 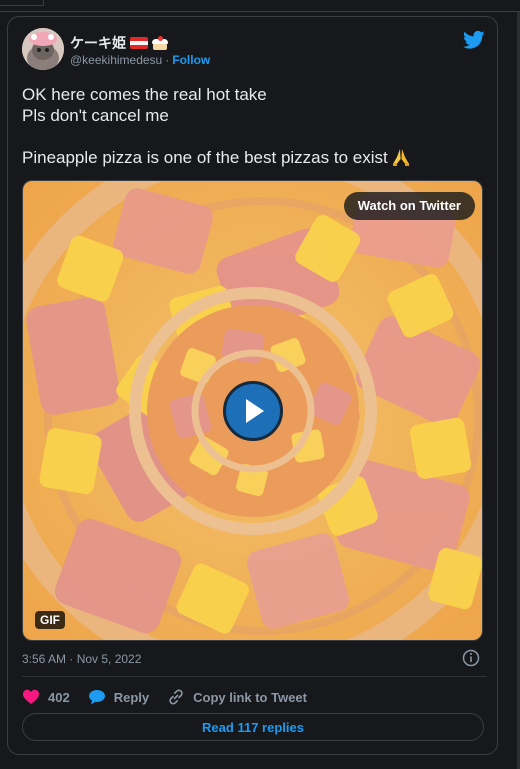 I want to click on tweet-line: OK here comes the real hot take, so click(x=144, y=94).